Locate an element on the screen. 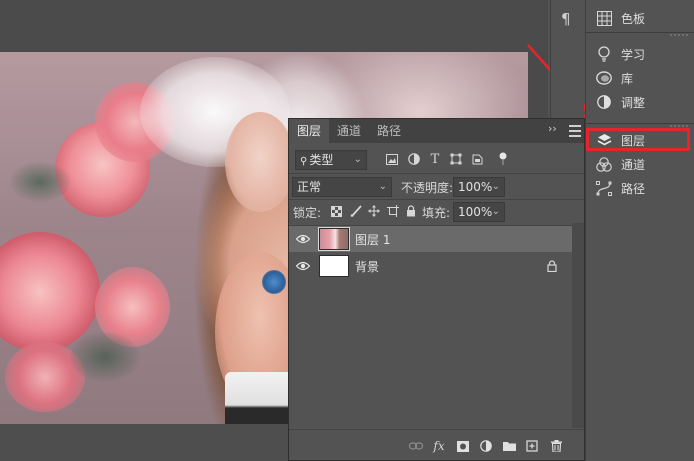 The width and height of the screenshot is (694, 461). layers-scrollbar is located at coordinates (578, 325).